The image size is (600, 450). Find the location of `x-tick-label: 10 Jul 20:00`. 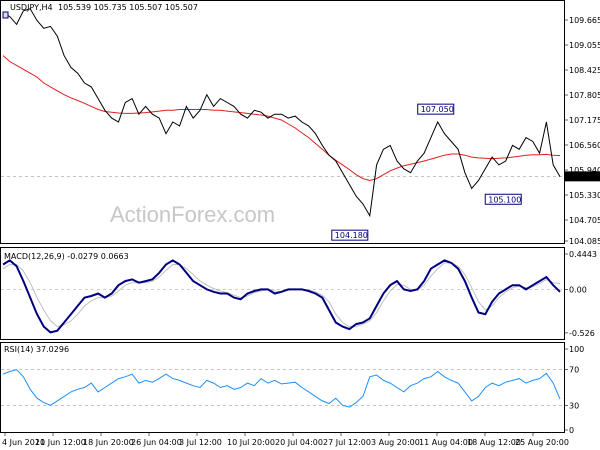

x-tick-label: 10 Jul 20:00 is located at coordinates (251, 442).